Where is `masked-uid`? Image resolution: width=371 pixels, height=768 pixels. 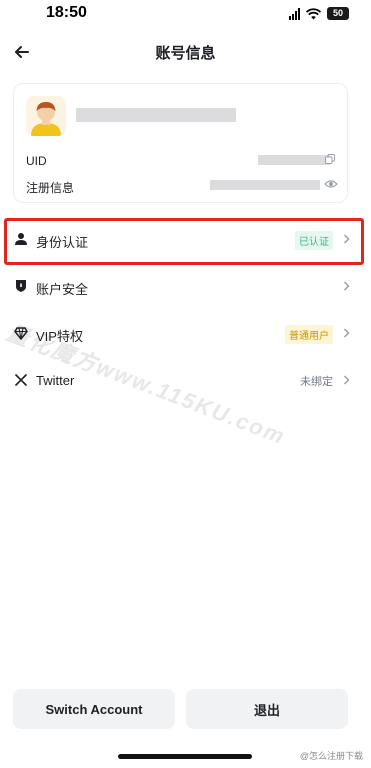 masked-uid is located at coordinates (294, 160).